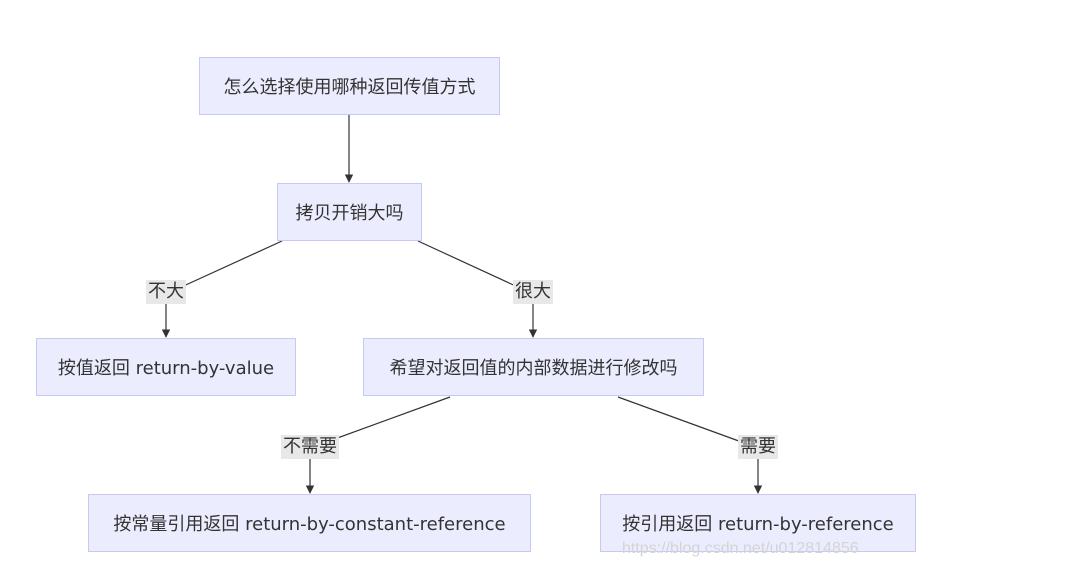 This screenshot has height=584, width=1072. Describe the element at coordinates (349, 86) in the screenshot. I see `node-root: 怎么选择使用哪种返回传值方式` at that location.